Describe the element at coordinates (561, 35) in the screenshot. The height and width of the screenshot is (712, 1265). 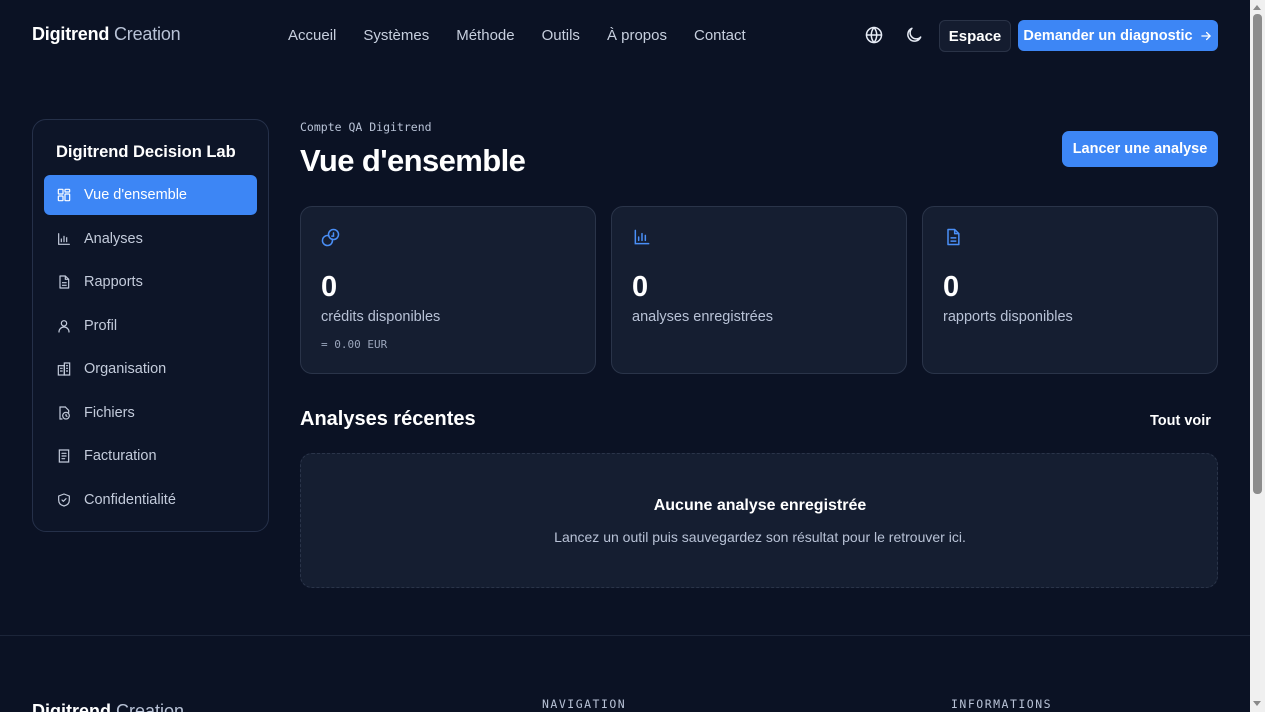
I see `nav-link-outils: Outils` at that location.